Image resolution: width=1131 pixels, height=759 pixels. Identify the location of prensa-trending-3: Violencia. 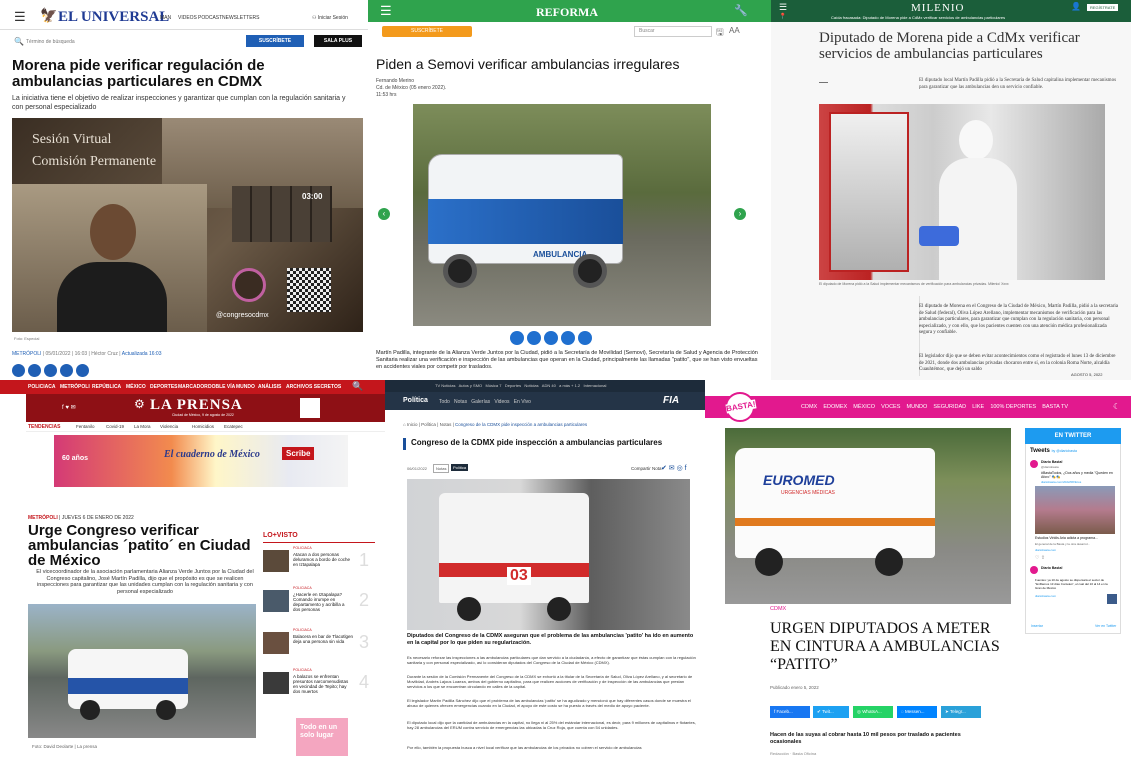
(169, 426).